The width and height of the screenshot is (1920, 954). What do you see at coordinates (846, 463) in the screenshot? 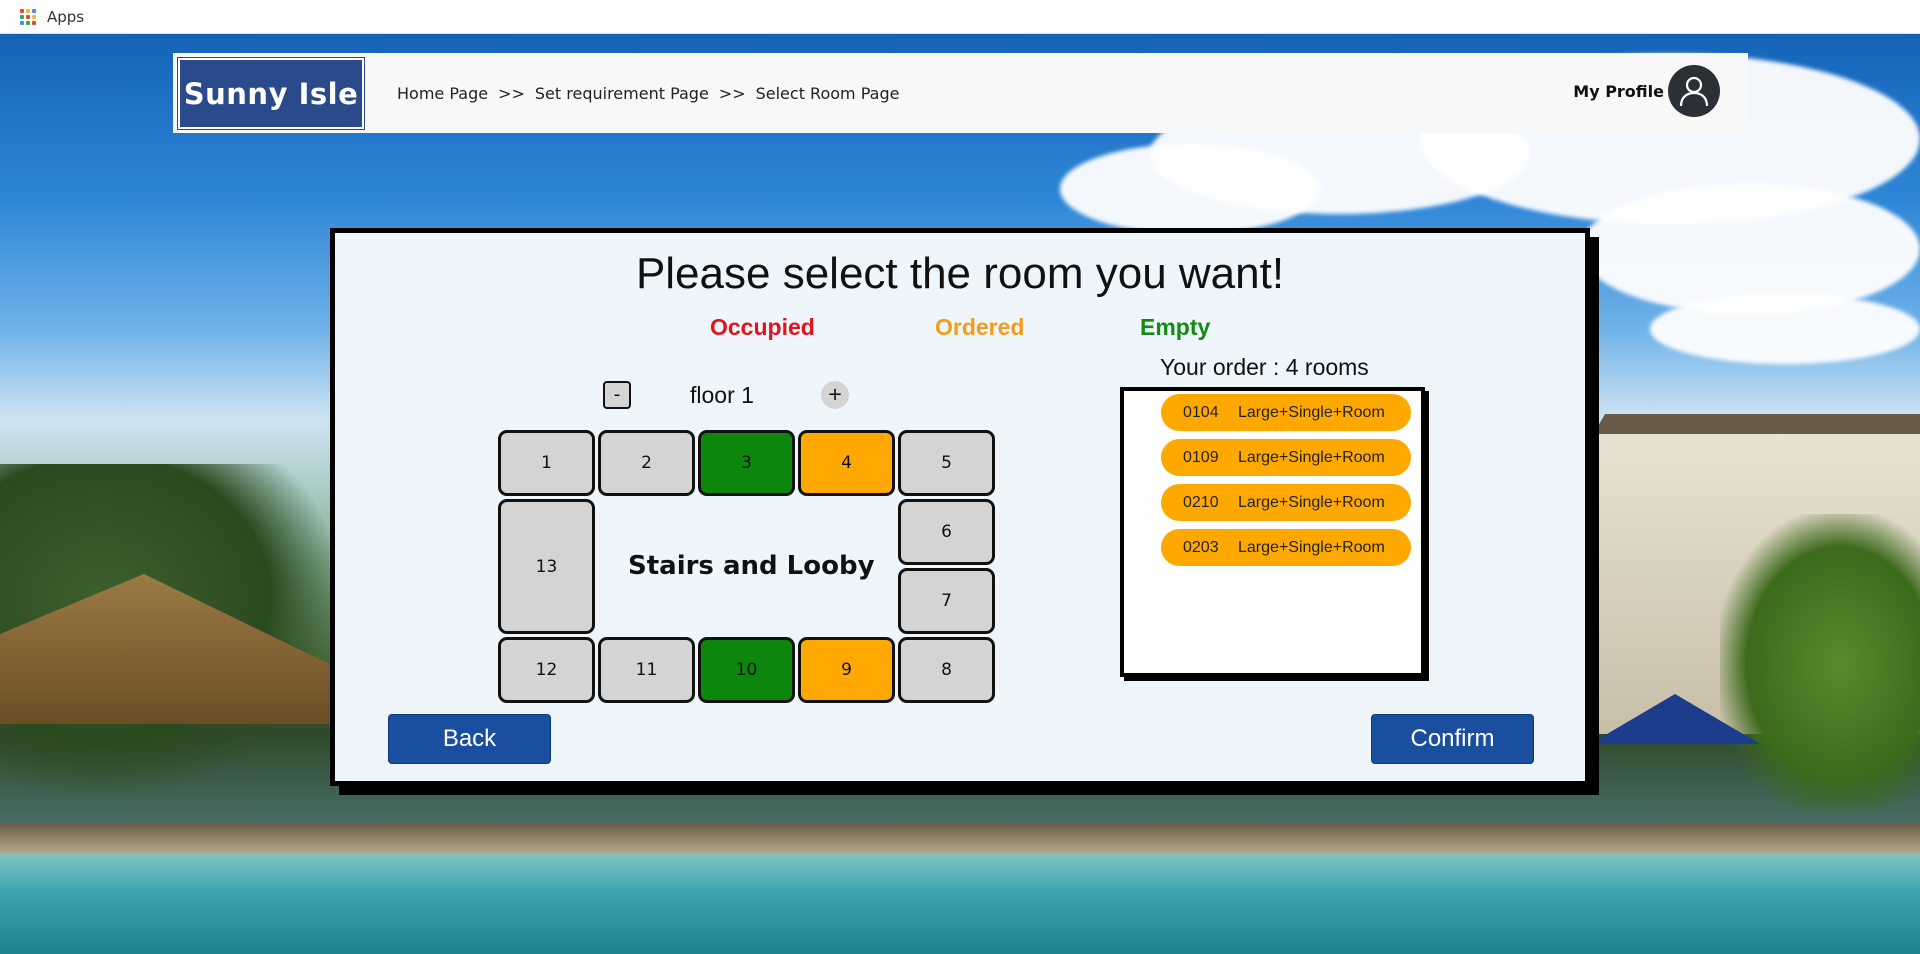
I see `room-4: 4` at bounding box center [846, 463].